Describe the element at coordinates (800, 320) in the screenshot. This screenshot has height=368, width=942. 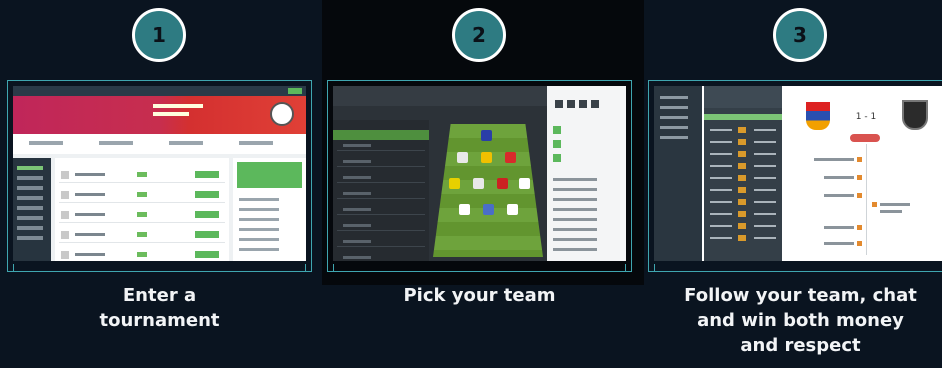
I see `caption-line: and win both money` at that location.